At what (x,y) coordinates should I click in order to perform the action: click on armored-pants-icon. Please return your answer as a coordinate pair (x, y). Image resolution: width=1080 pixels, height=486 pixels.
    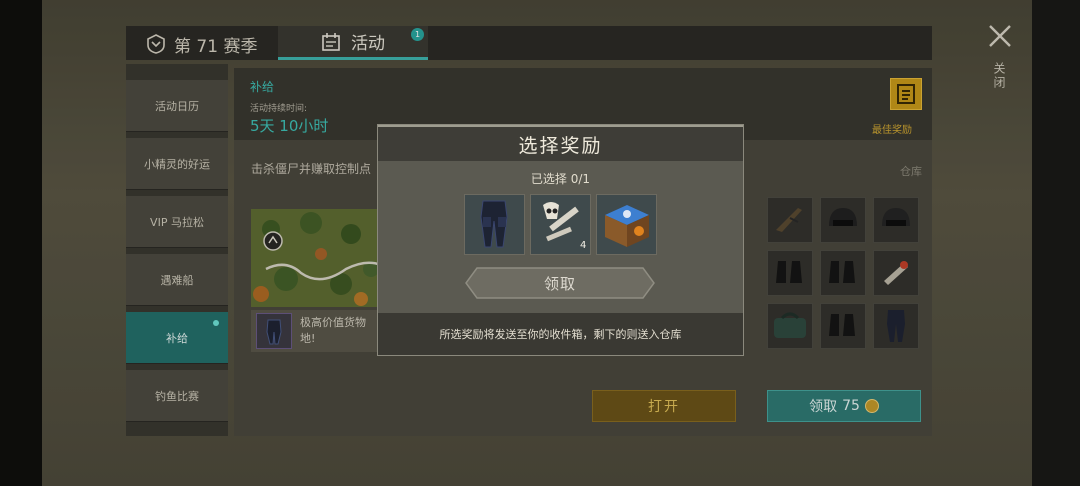
    Looking at the image, I should click on (494, 224).